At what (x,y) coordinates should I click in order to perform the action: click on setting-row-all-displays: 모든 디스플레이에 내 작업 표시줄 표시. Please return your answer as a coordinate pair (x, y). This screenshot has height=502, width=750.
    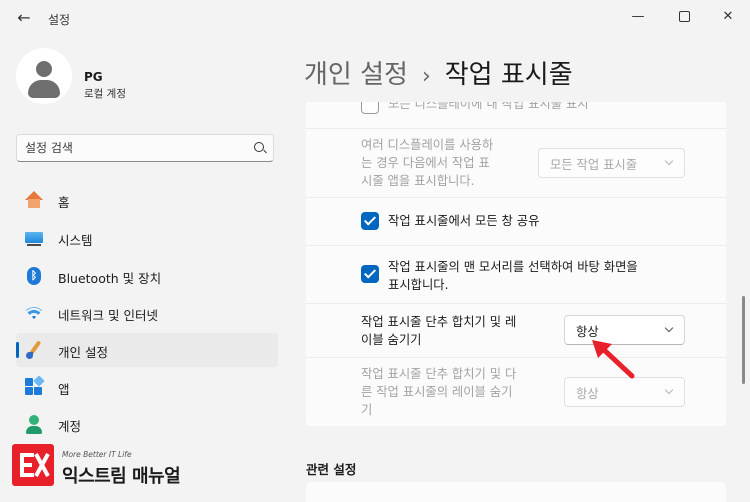
    Looking at the image, I should click on (516, 115).